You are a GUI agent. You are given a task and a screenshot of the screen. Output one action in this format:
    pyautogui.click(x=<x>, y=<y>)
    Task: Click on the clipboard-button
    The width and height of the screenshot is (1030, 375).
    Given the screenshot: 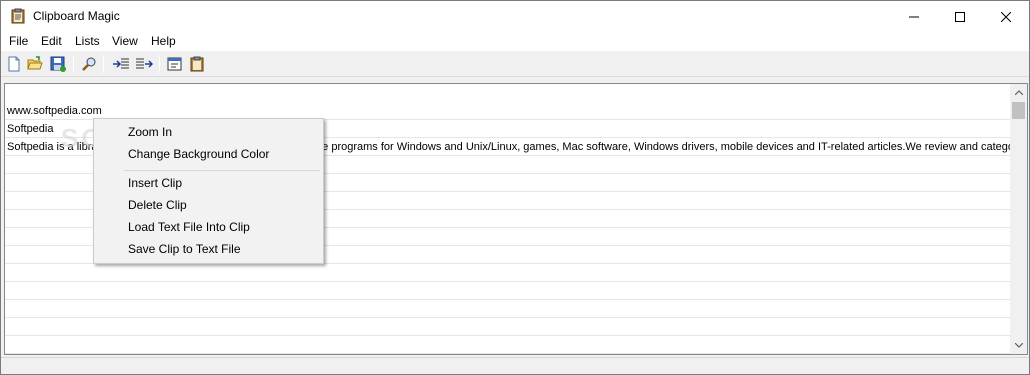 What is the action you would take?
    pyautogui.click(x=197, y=64)
    